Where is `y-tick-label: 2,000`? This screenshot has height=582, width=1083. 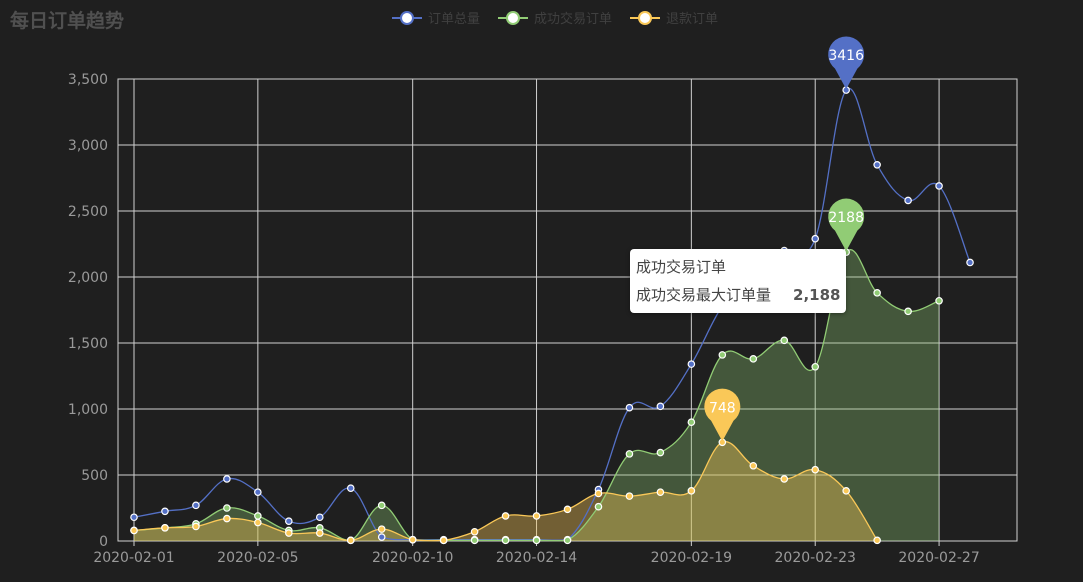 y-tick-label: 2,000 is located at coordinates (88, 278).